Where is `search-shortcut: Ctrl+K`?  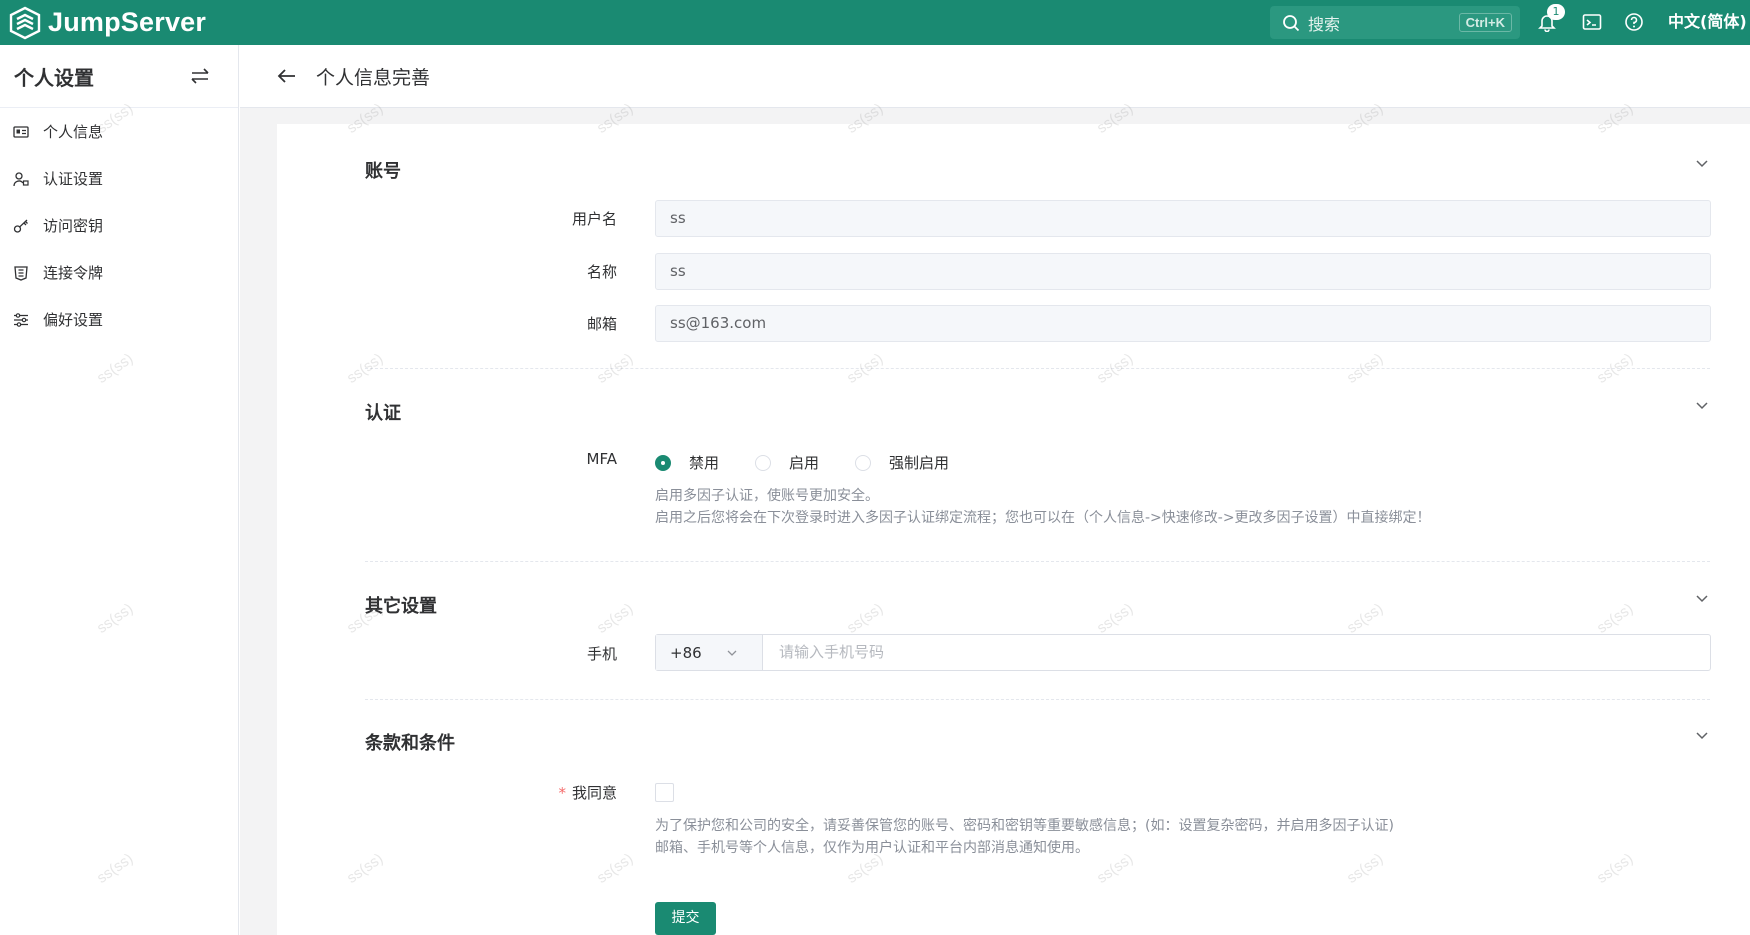
search-shortcut: Ctrl+K is located at coordinates (1485, 22).